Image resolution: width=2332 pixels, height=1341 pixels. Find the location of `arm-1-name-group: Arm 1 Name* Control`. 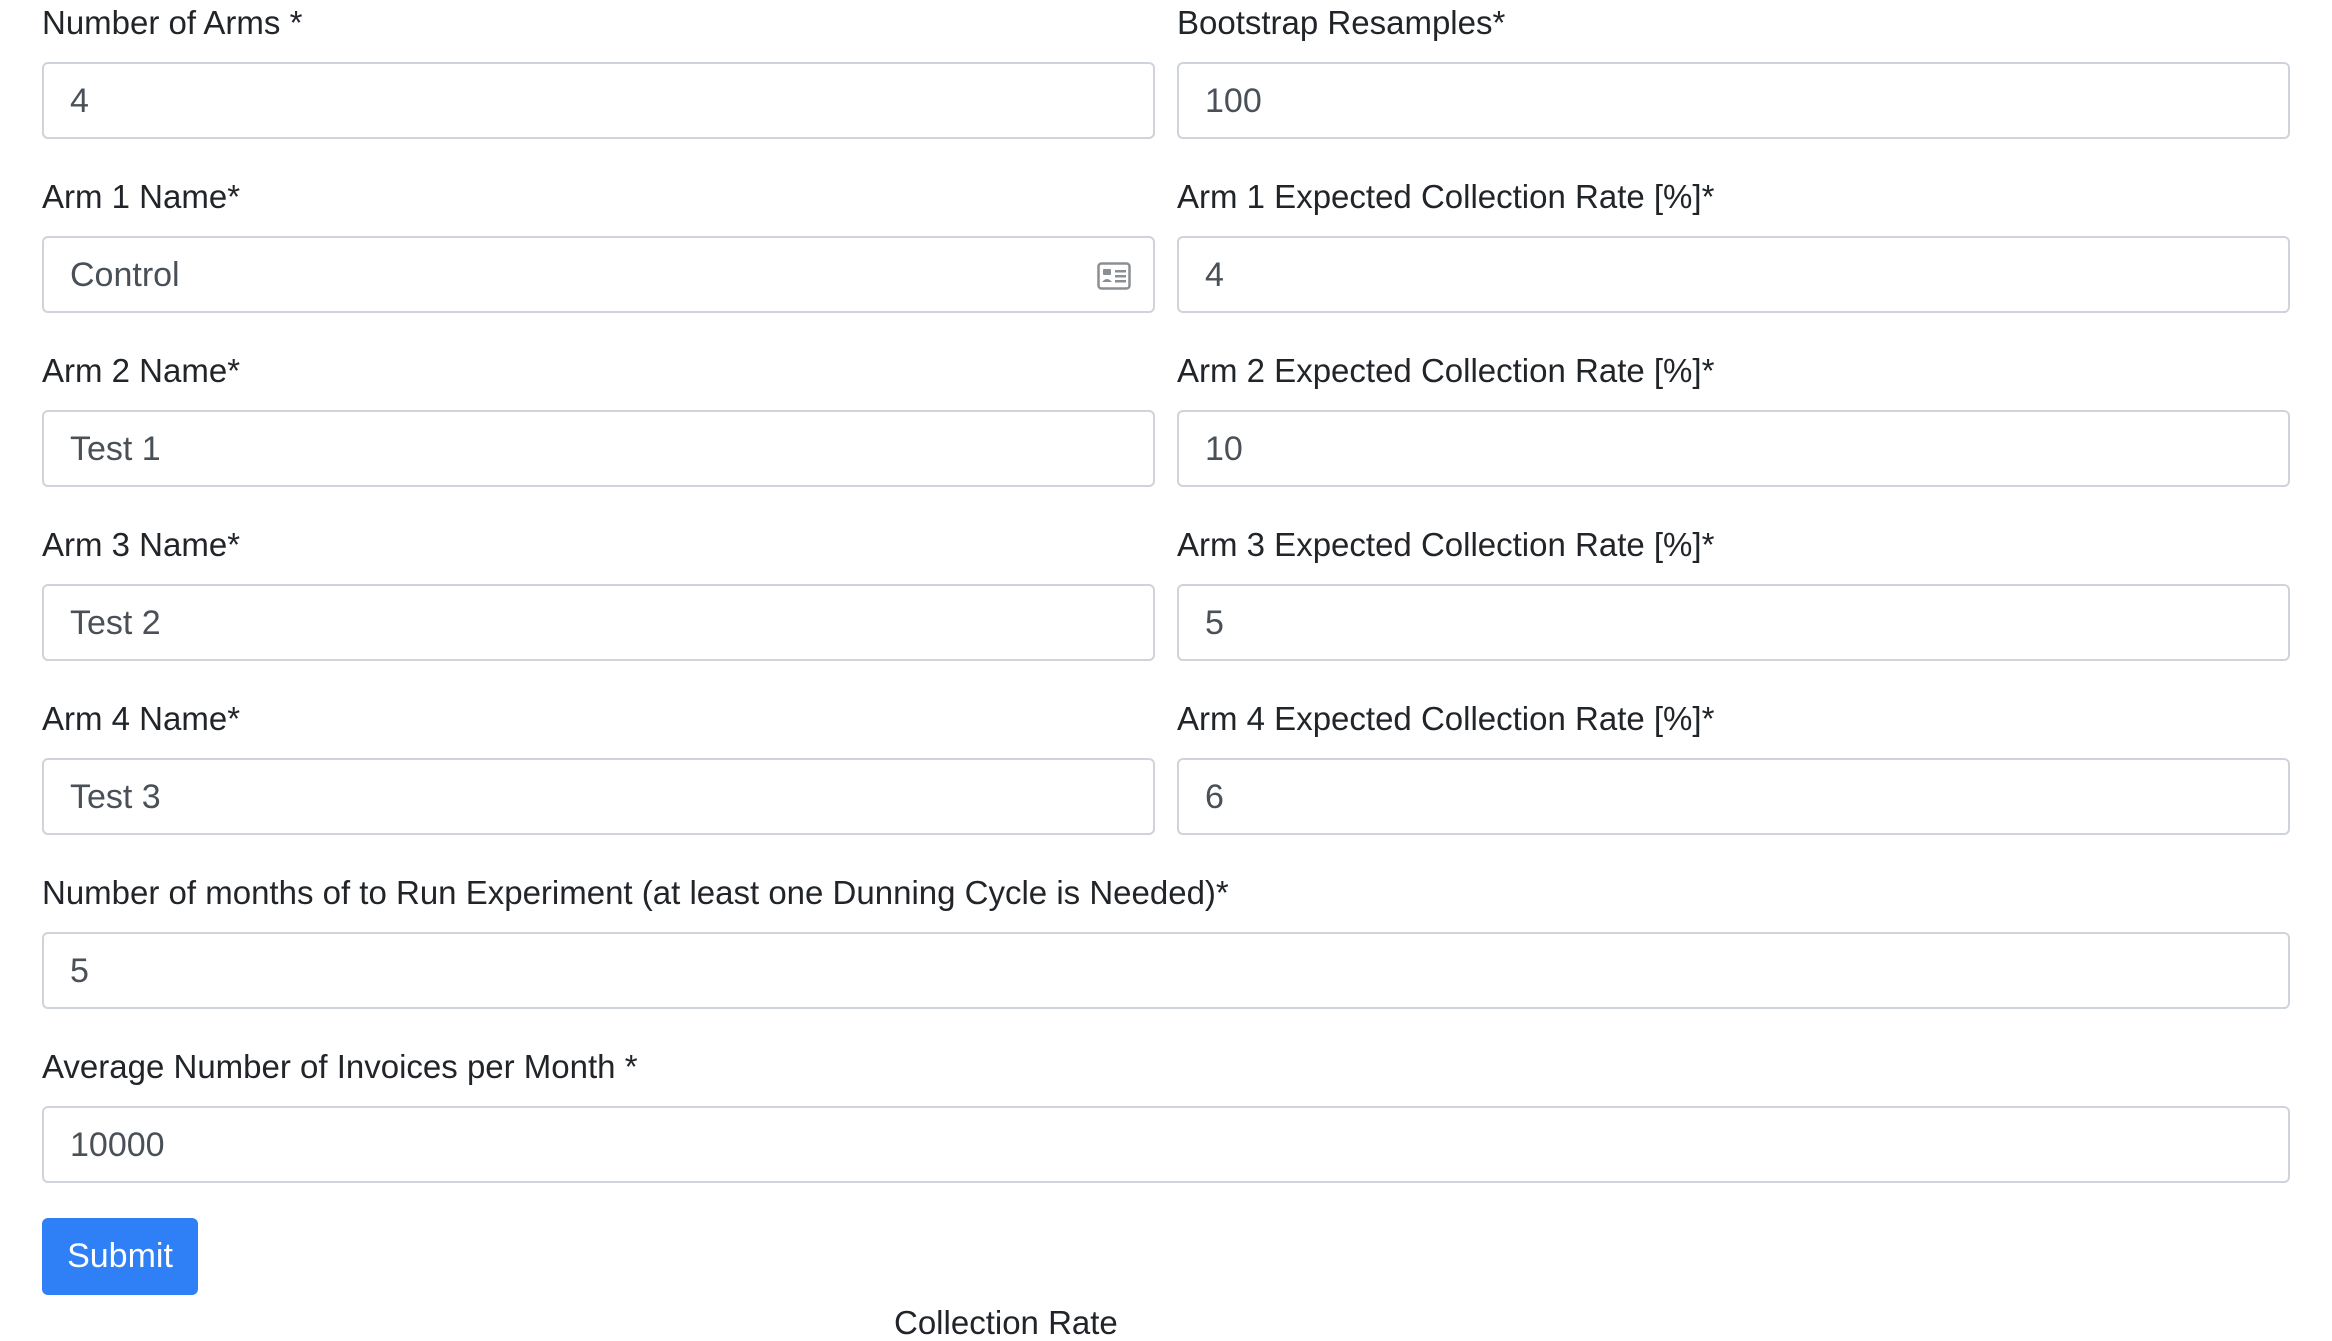

arm-1-name-group: Arm 1 Name* Control is located at coordinates (598, 261).